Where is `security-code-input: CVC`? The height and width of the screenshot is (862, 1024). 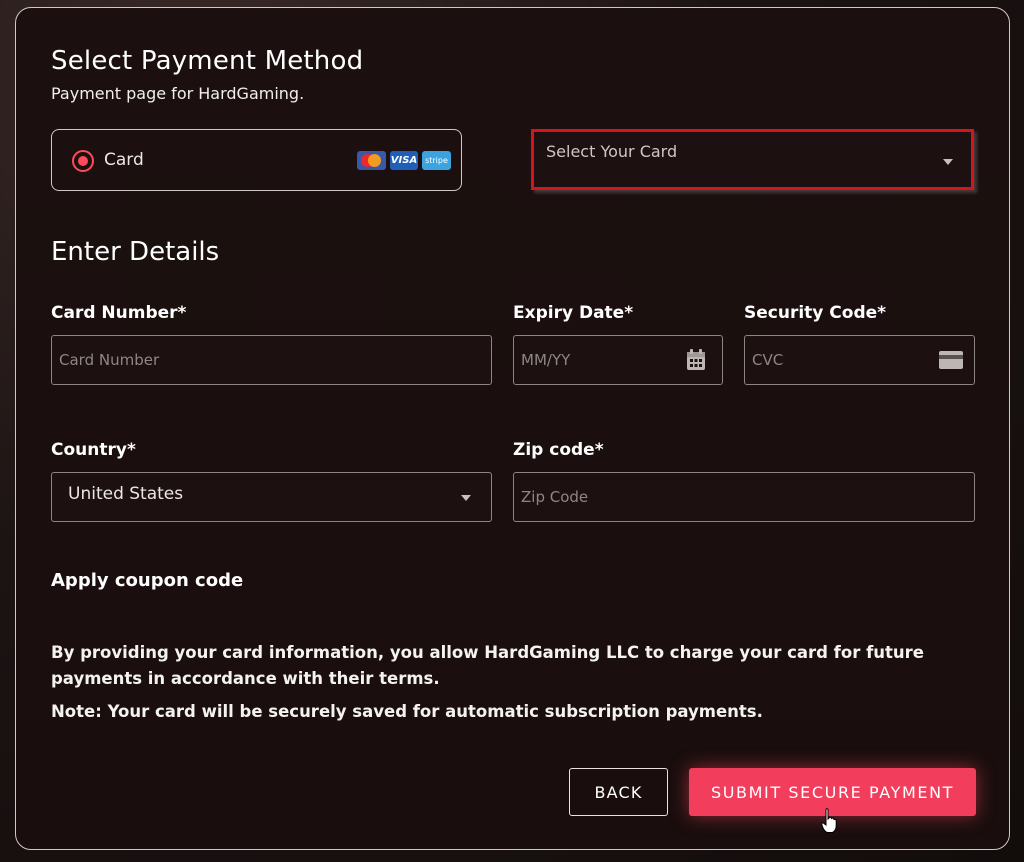
security-code-input: CVC is located at coordinates (859, 360).